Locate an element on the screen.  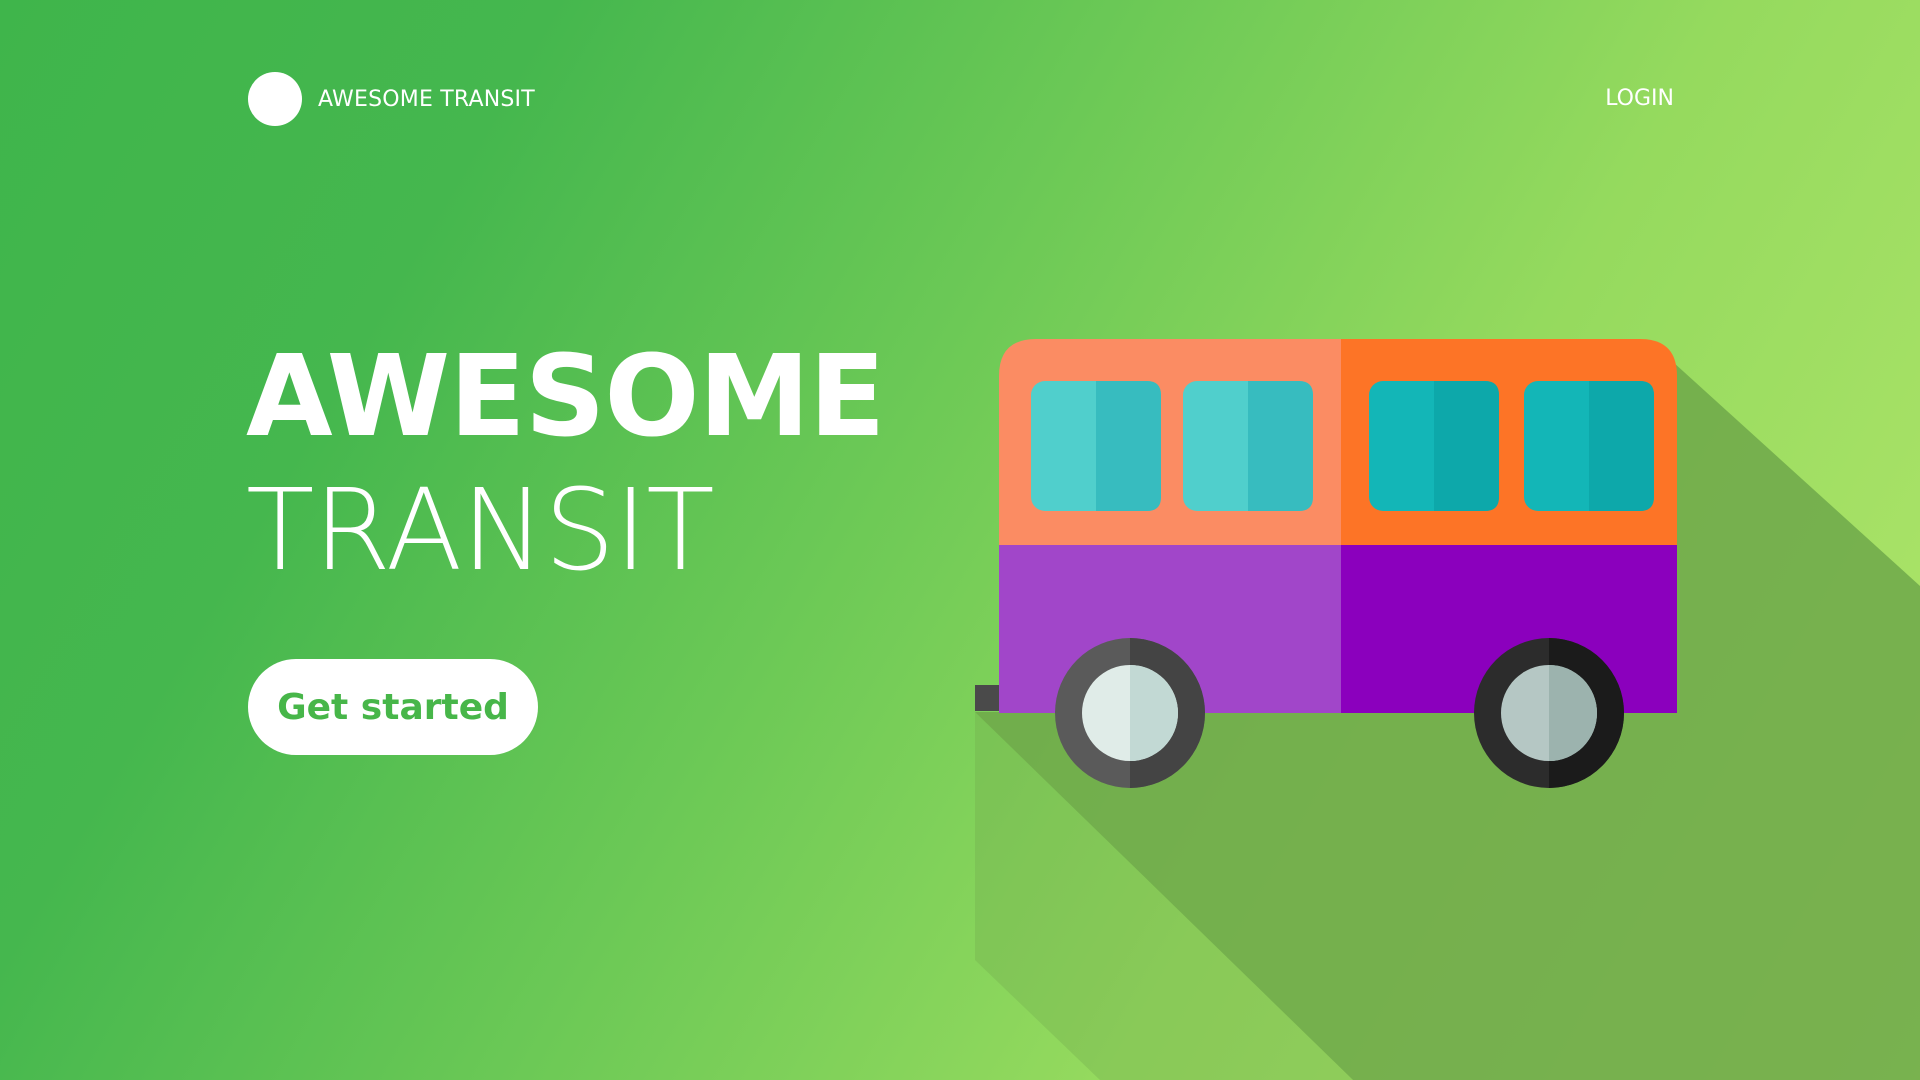
bus-rear-wheel is located at coordinates (1549, 713).